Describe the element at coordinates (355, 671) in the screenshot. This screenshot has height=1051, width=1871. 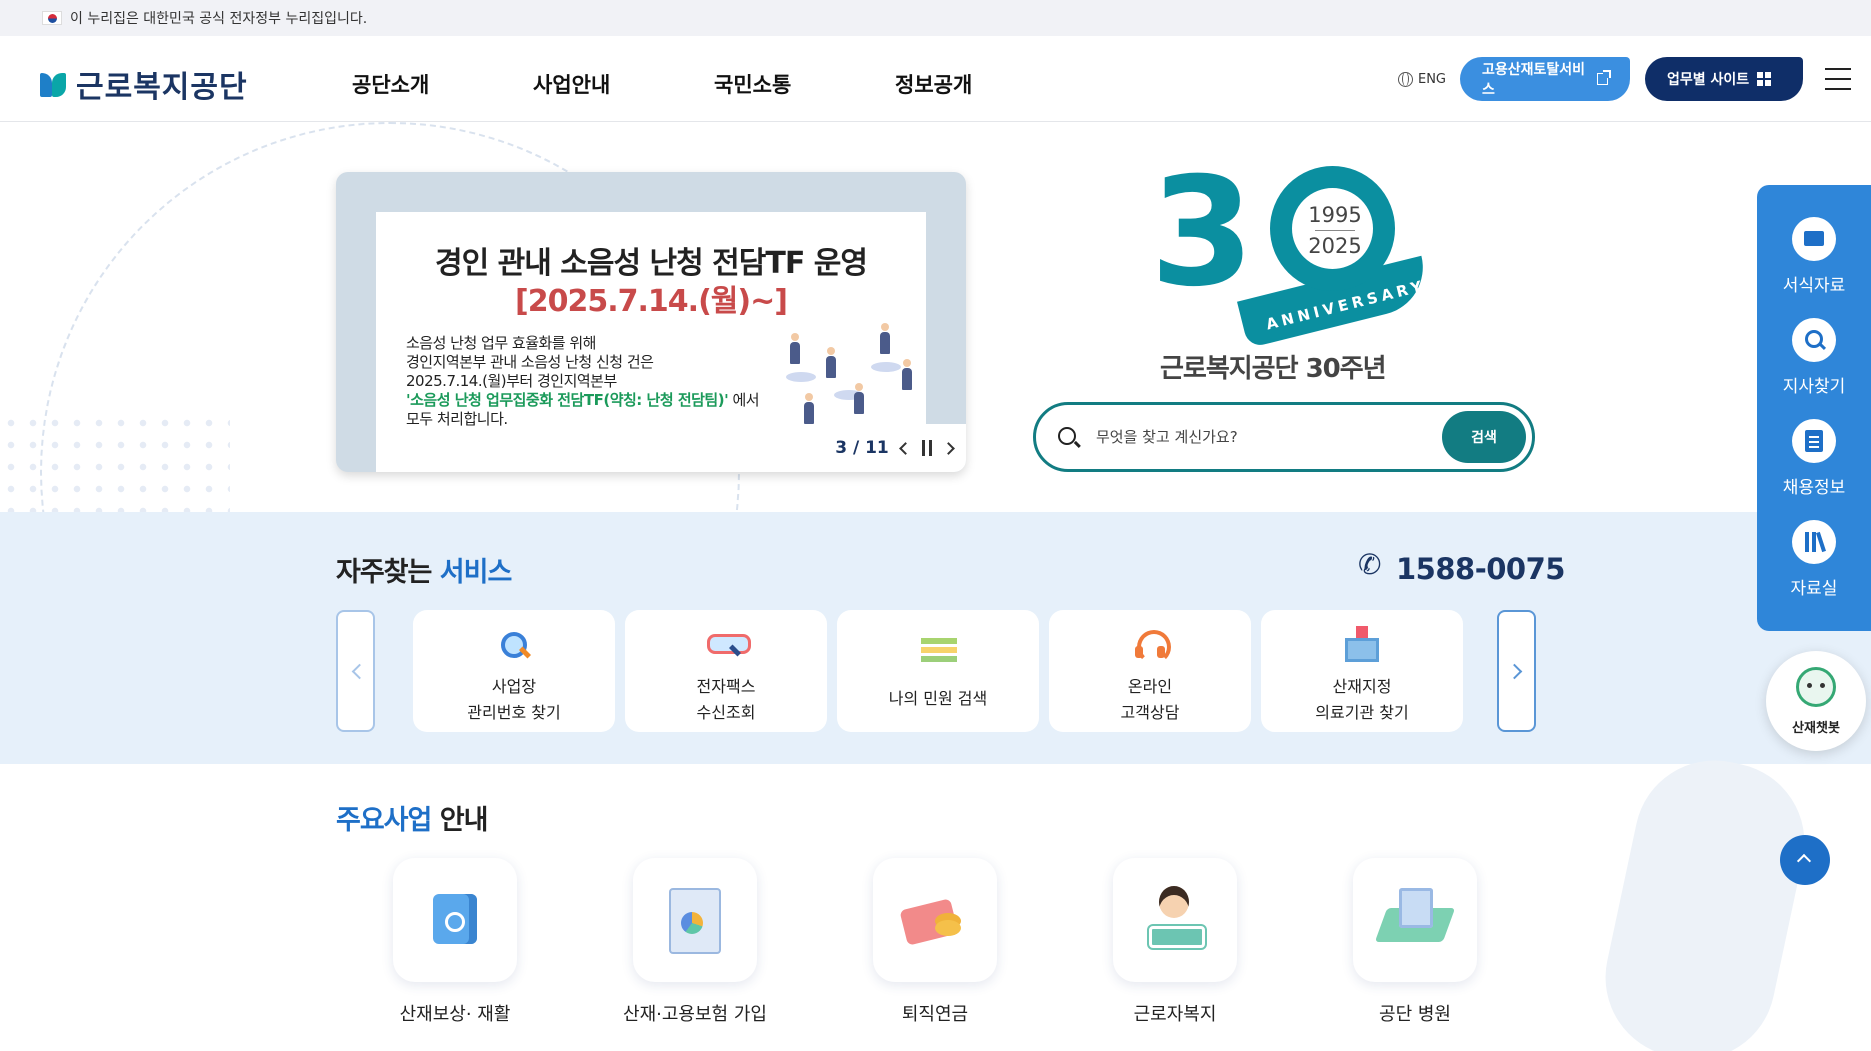
I see `services-prev-button` at that location.